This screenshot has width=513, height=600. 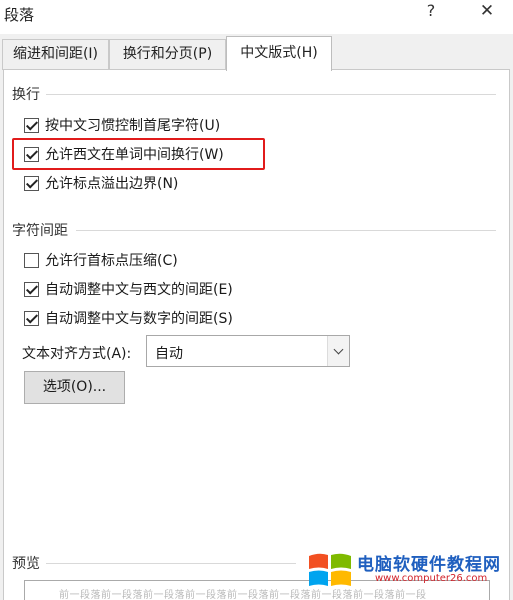 What do you see at coordinates (256, 17) in the screenshot?
I see `title-bar: 段落 ? ✕` at bounding box center [256, 17].